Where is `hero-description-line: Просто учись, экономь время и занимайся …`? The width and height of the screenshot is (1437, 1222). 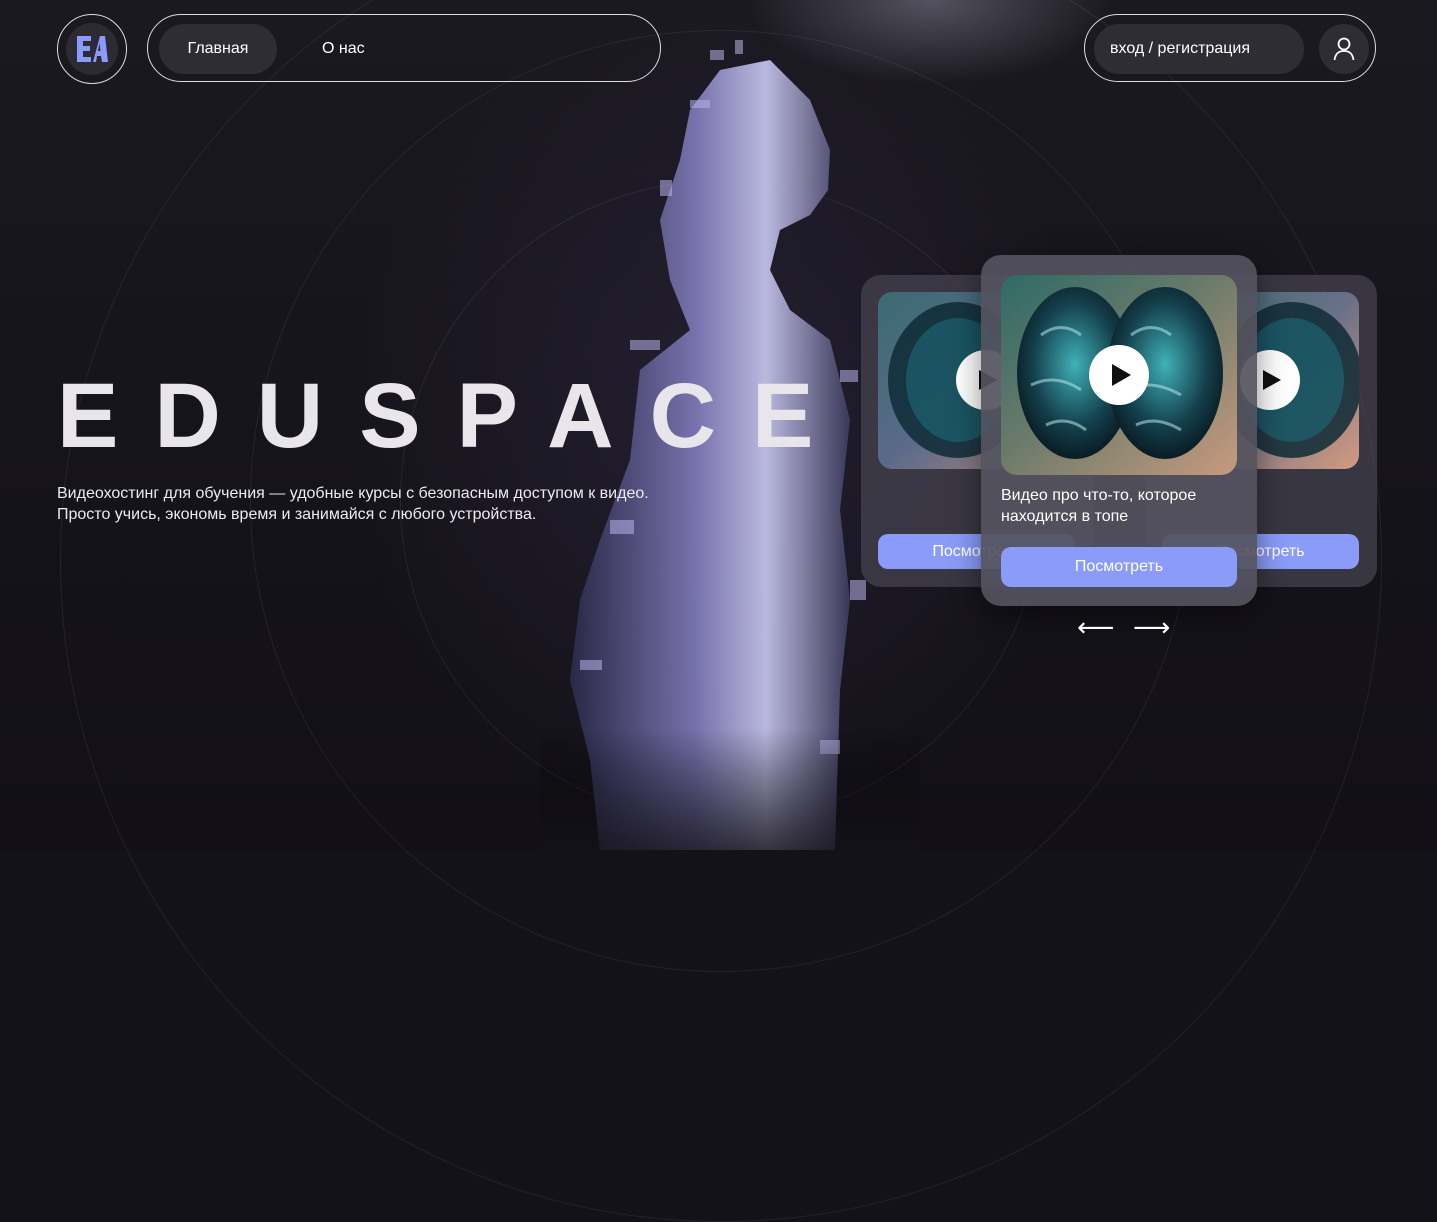
hero-description-line: Просто учись, экономь время и занимайся … is located at coordinates (297, 514).